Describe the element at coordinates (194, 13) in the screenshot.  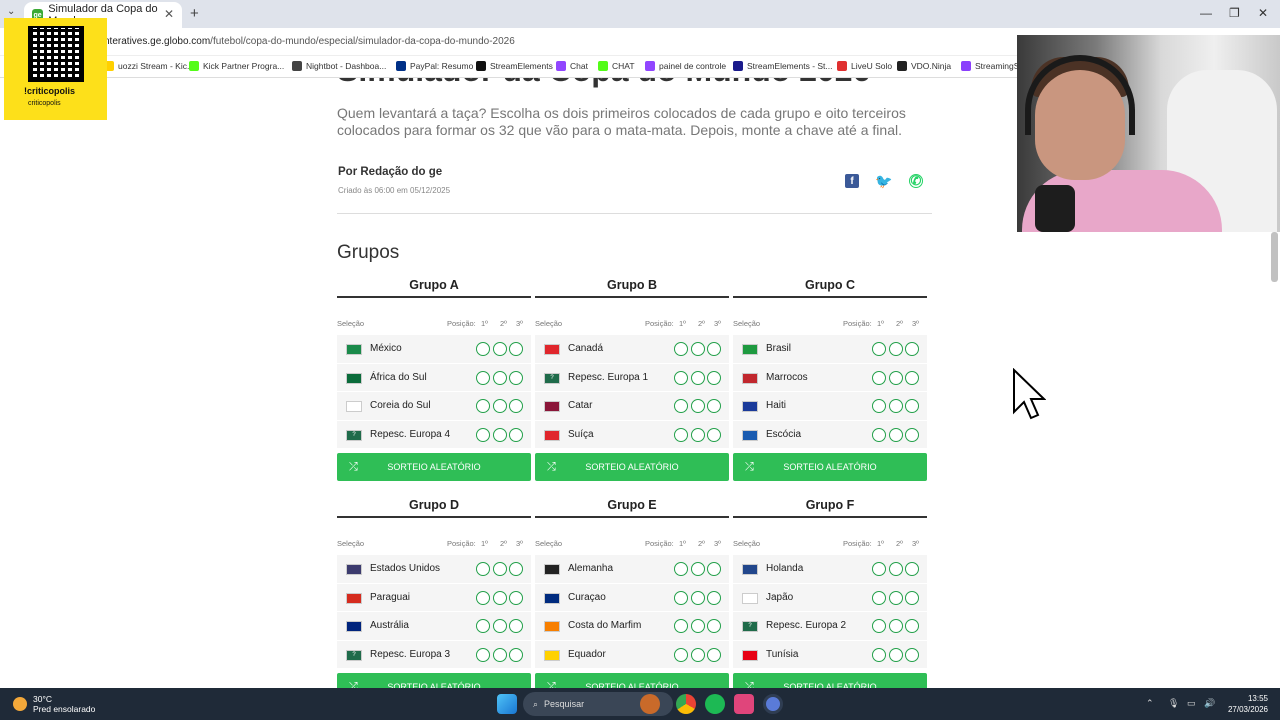
I see `new-tab-icon: +` at that location.